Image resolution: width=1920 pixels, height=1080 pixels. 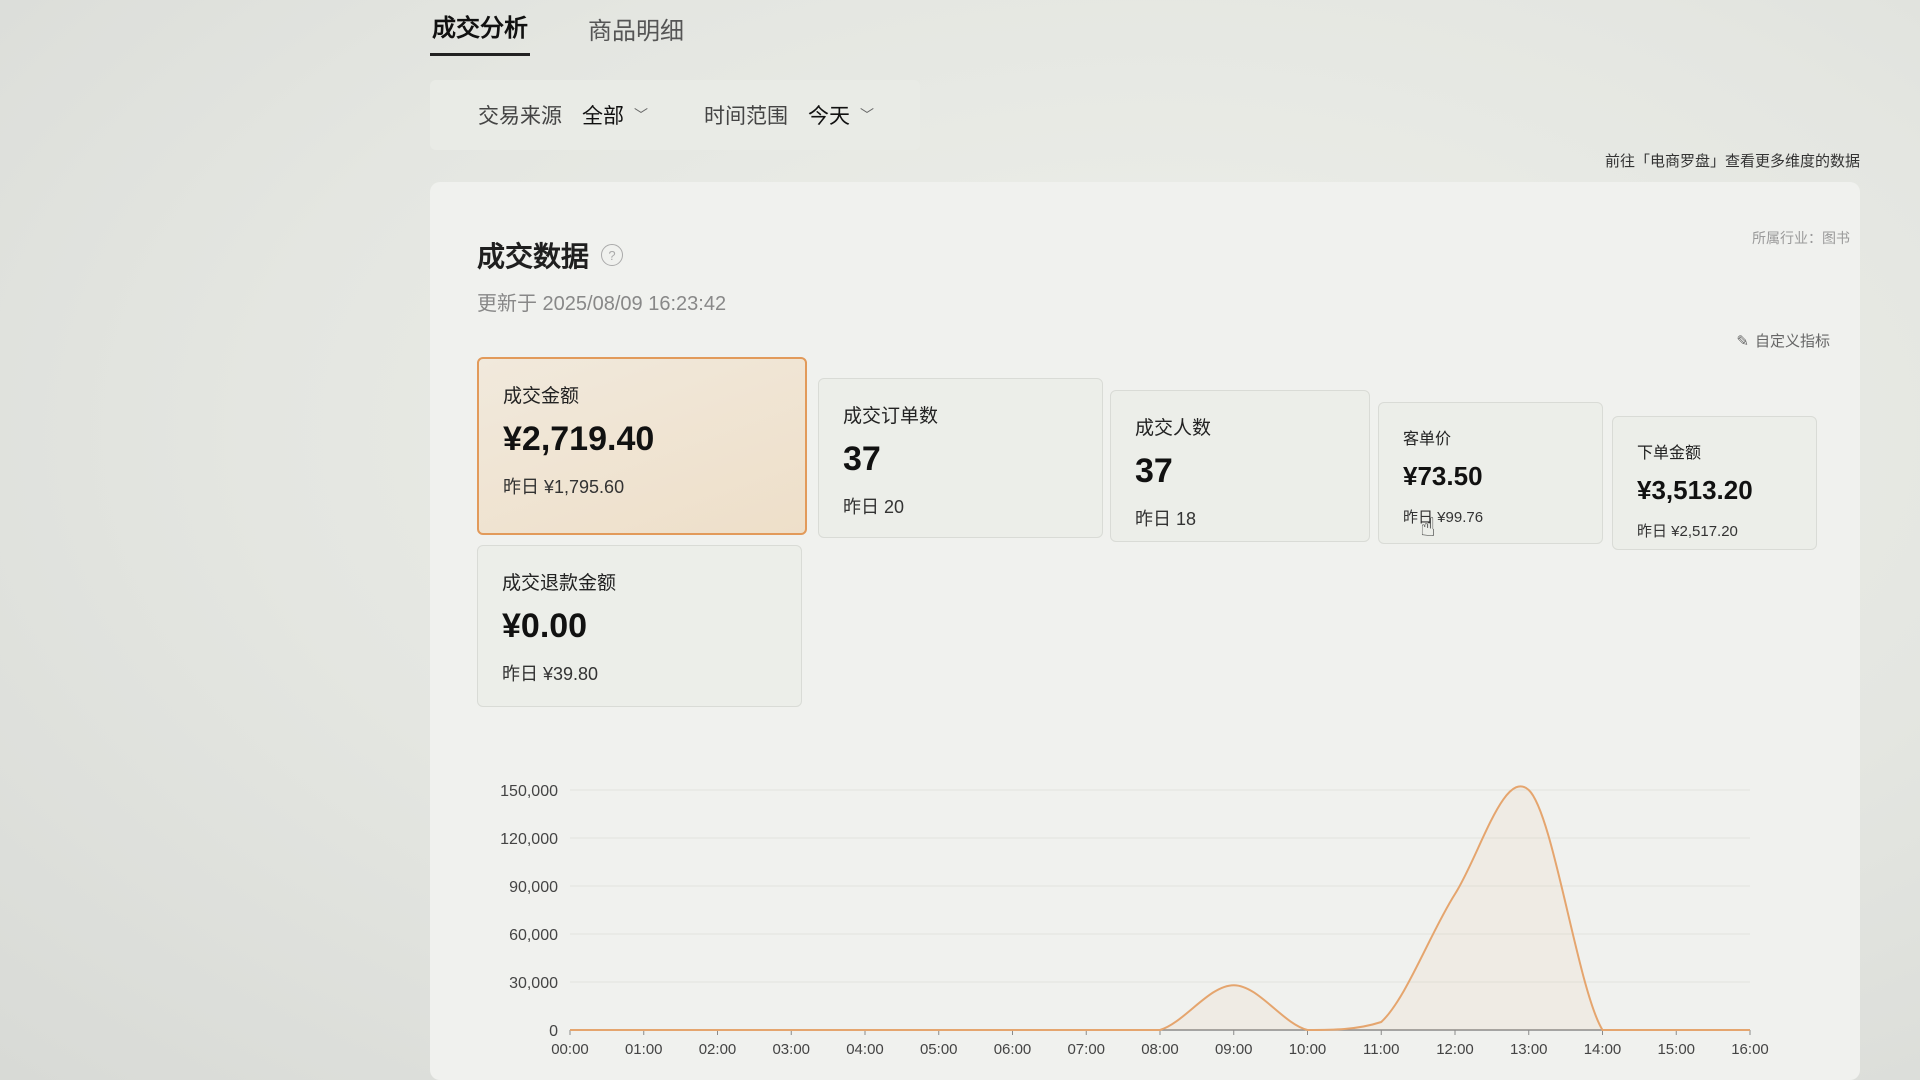 I want to click on y-tick-label: 150,000, so click(x=529, y=791).